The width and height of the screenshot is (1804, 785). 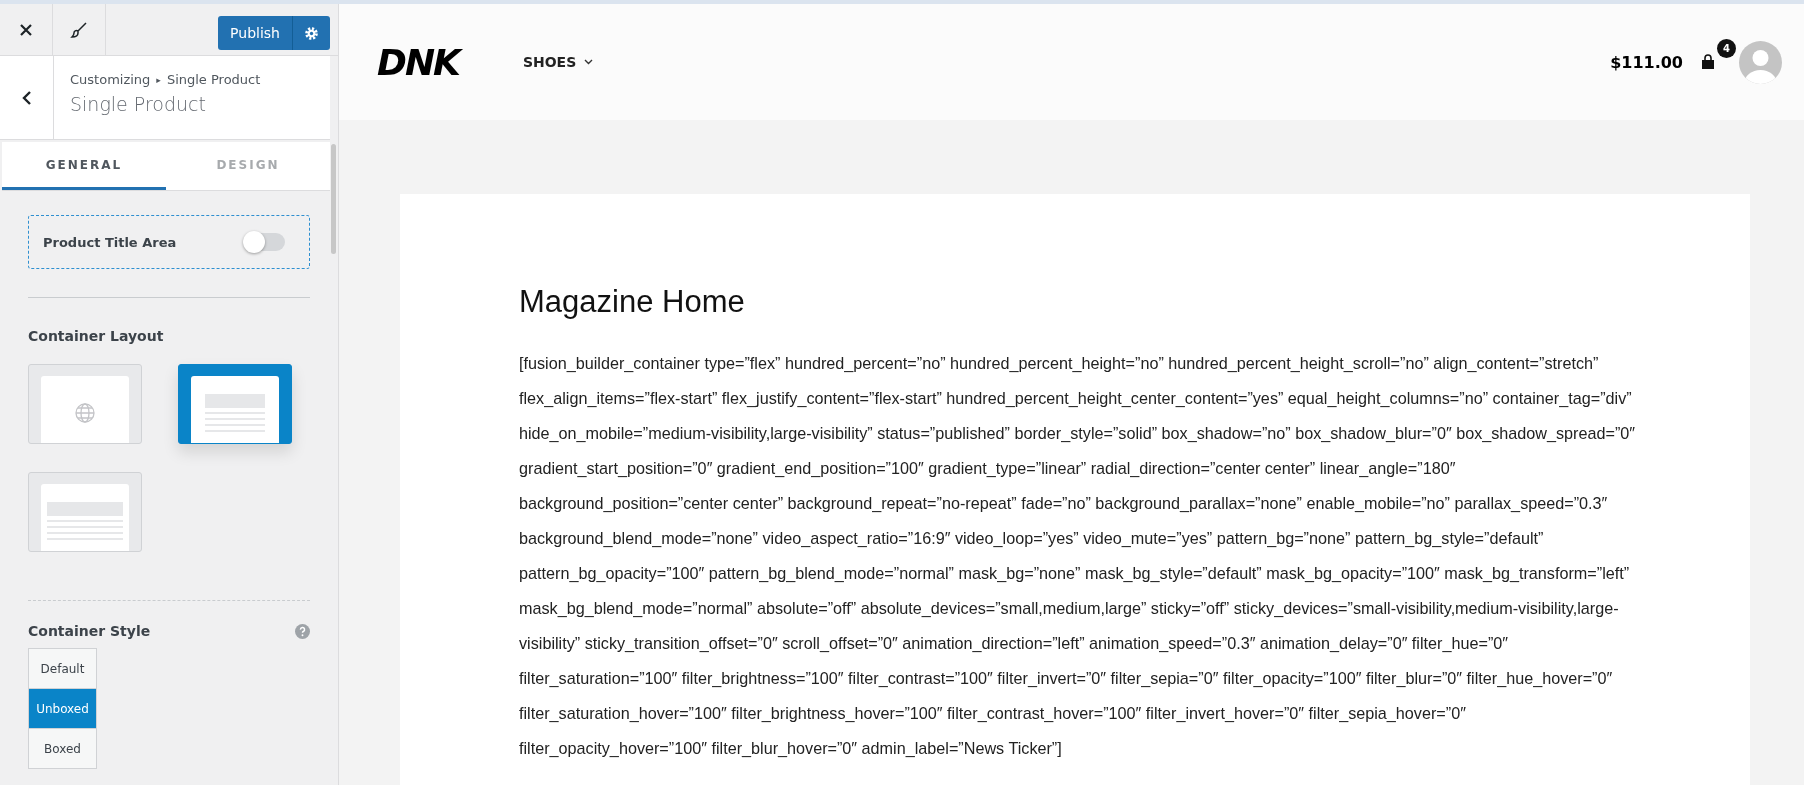 What do you see at coordinates (110, 242) in the screenshot?
I see `toggle-label: Product Title Area` at bounding box center [110, 242].